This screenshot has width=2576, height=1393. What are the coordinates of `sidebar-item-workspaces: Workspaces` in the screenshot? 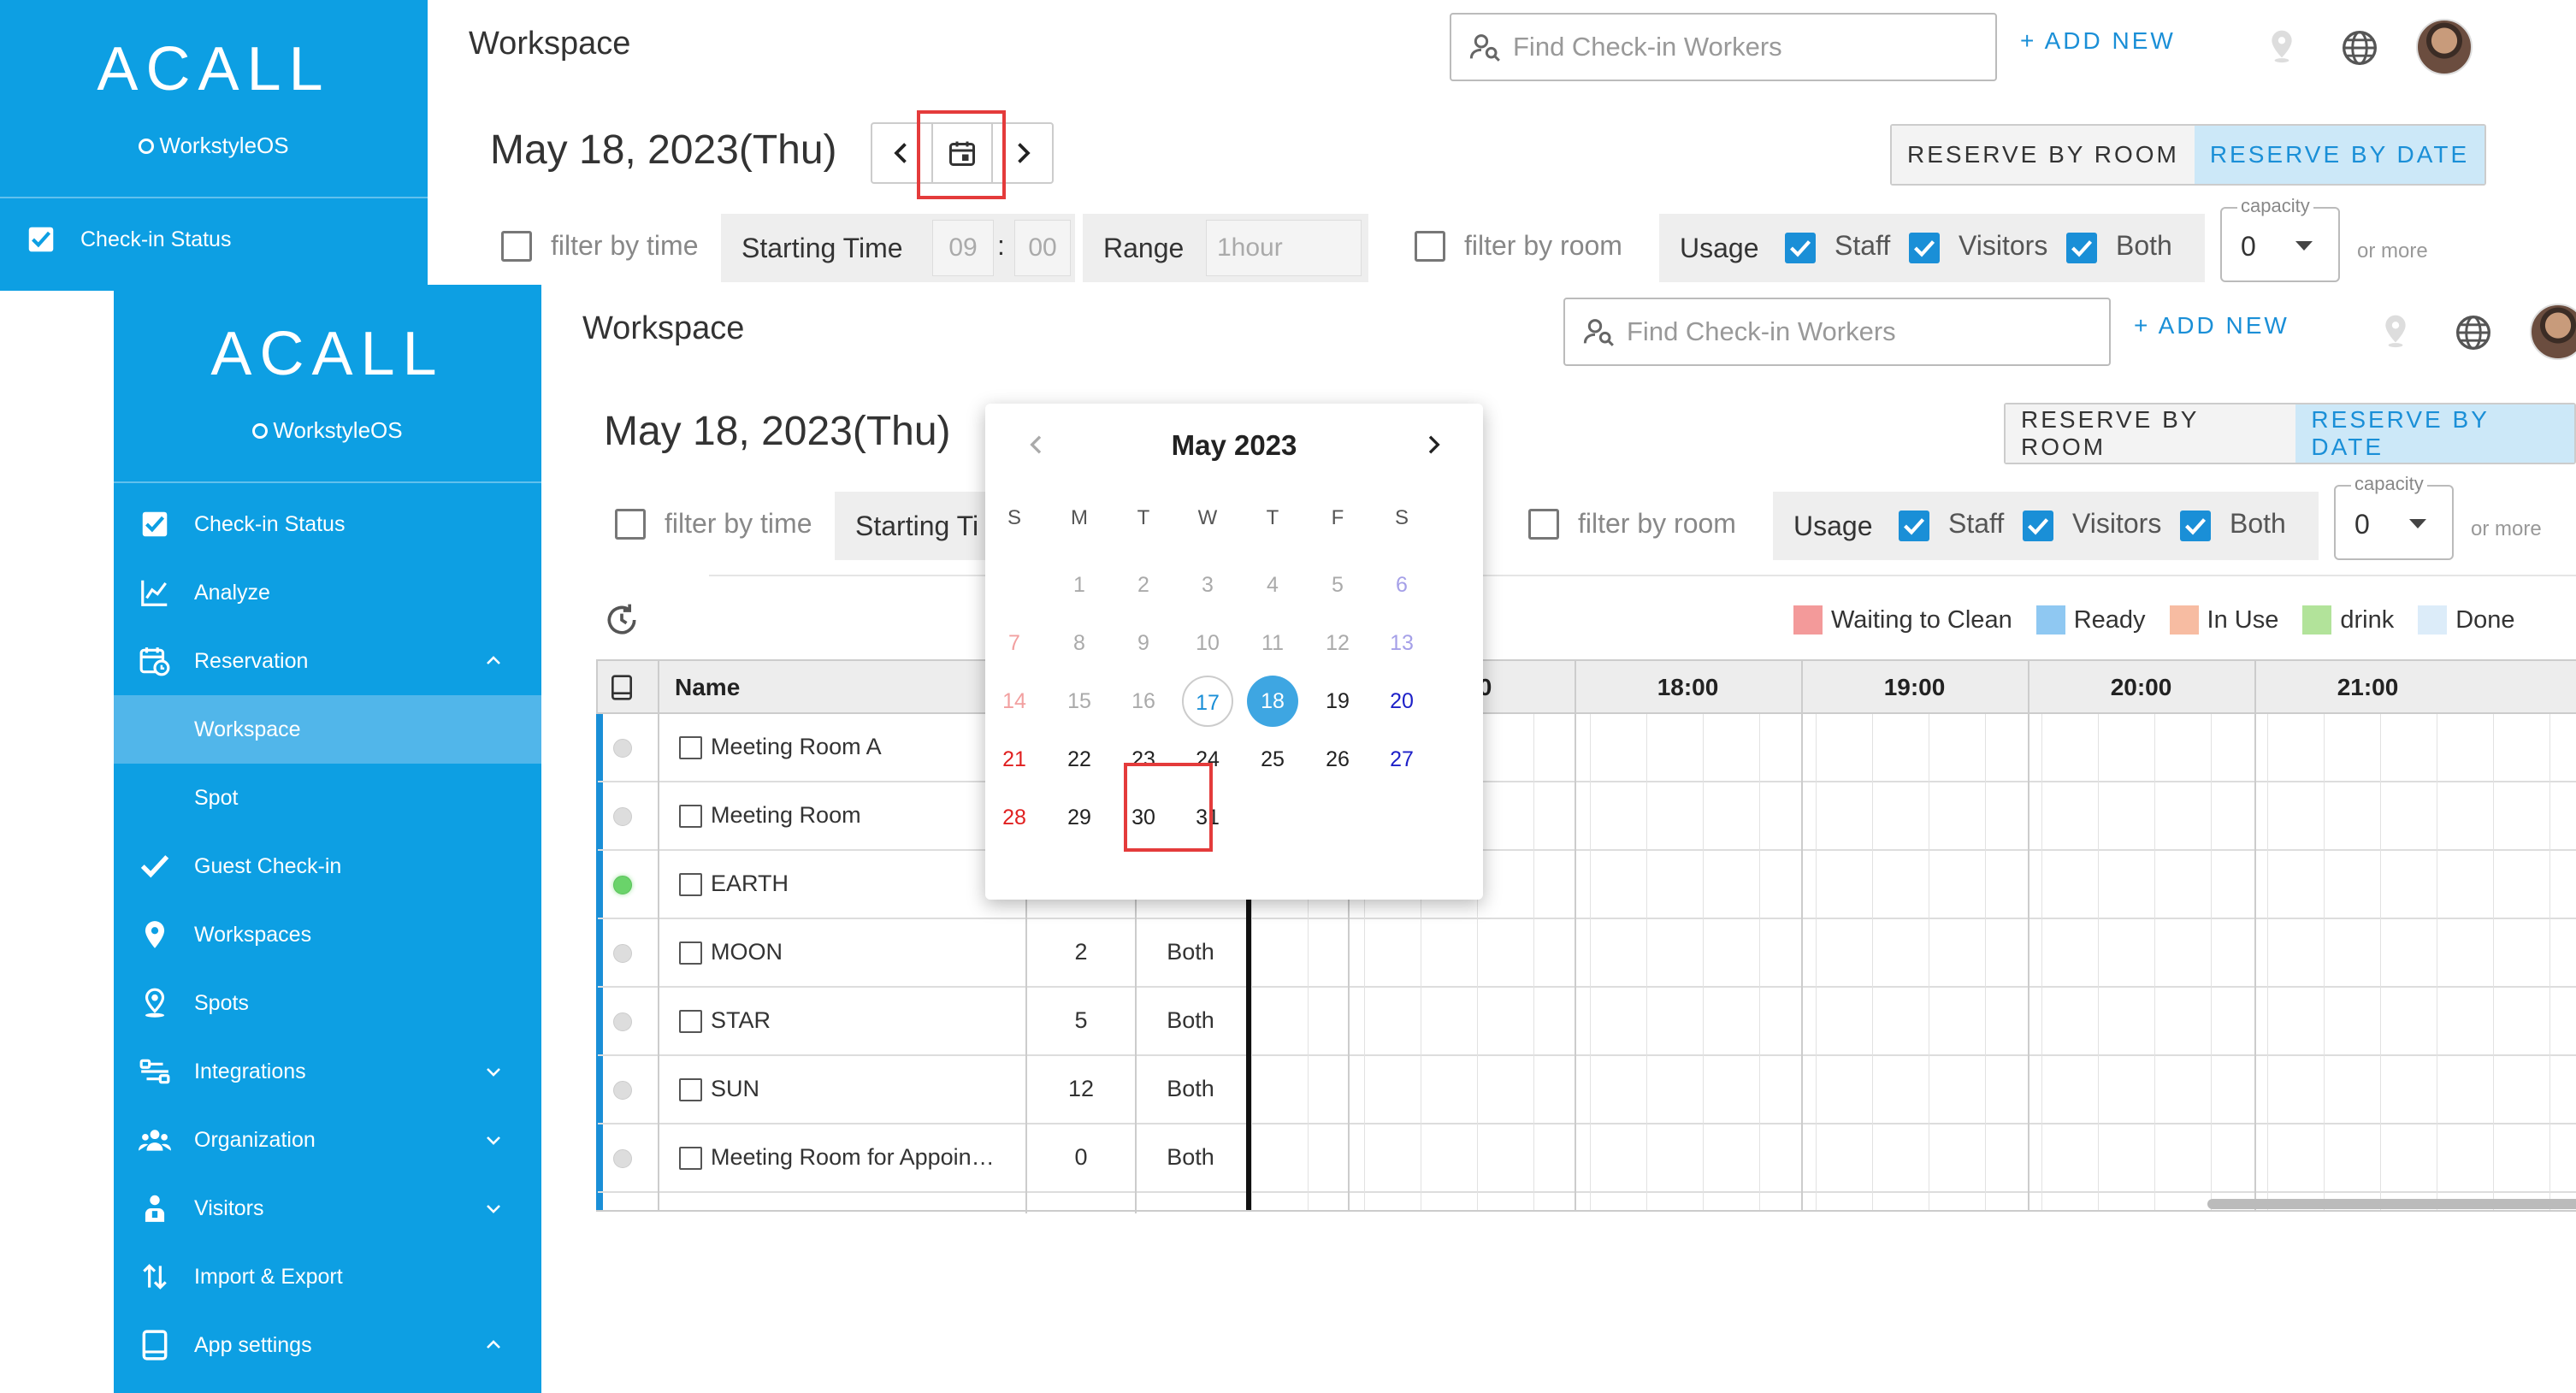 It's located at (327, 934).